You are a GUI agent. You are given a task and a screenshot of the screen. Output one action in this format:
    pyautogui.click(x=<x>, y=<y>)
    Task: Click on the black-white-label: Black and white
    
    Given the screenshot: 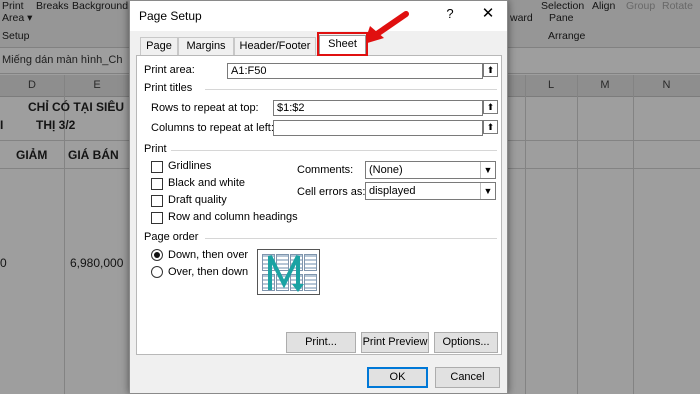 What is the action you would take?
    pyautogui.click(x=207, y=183)
    